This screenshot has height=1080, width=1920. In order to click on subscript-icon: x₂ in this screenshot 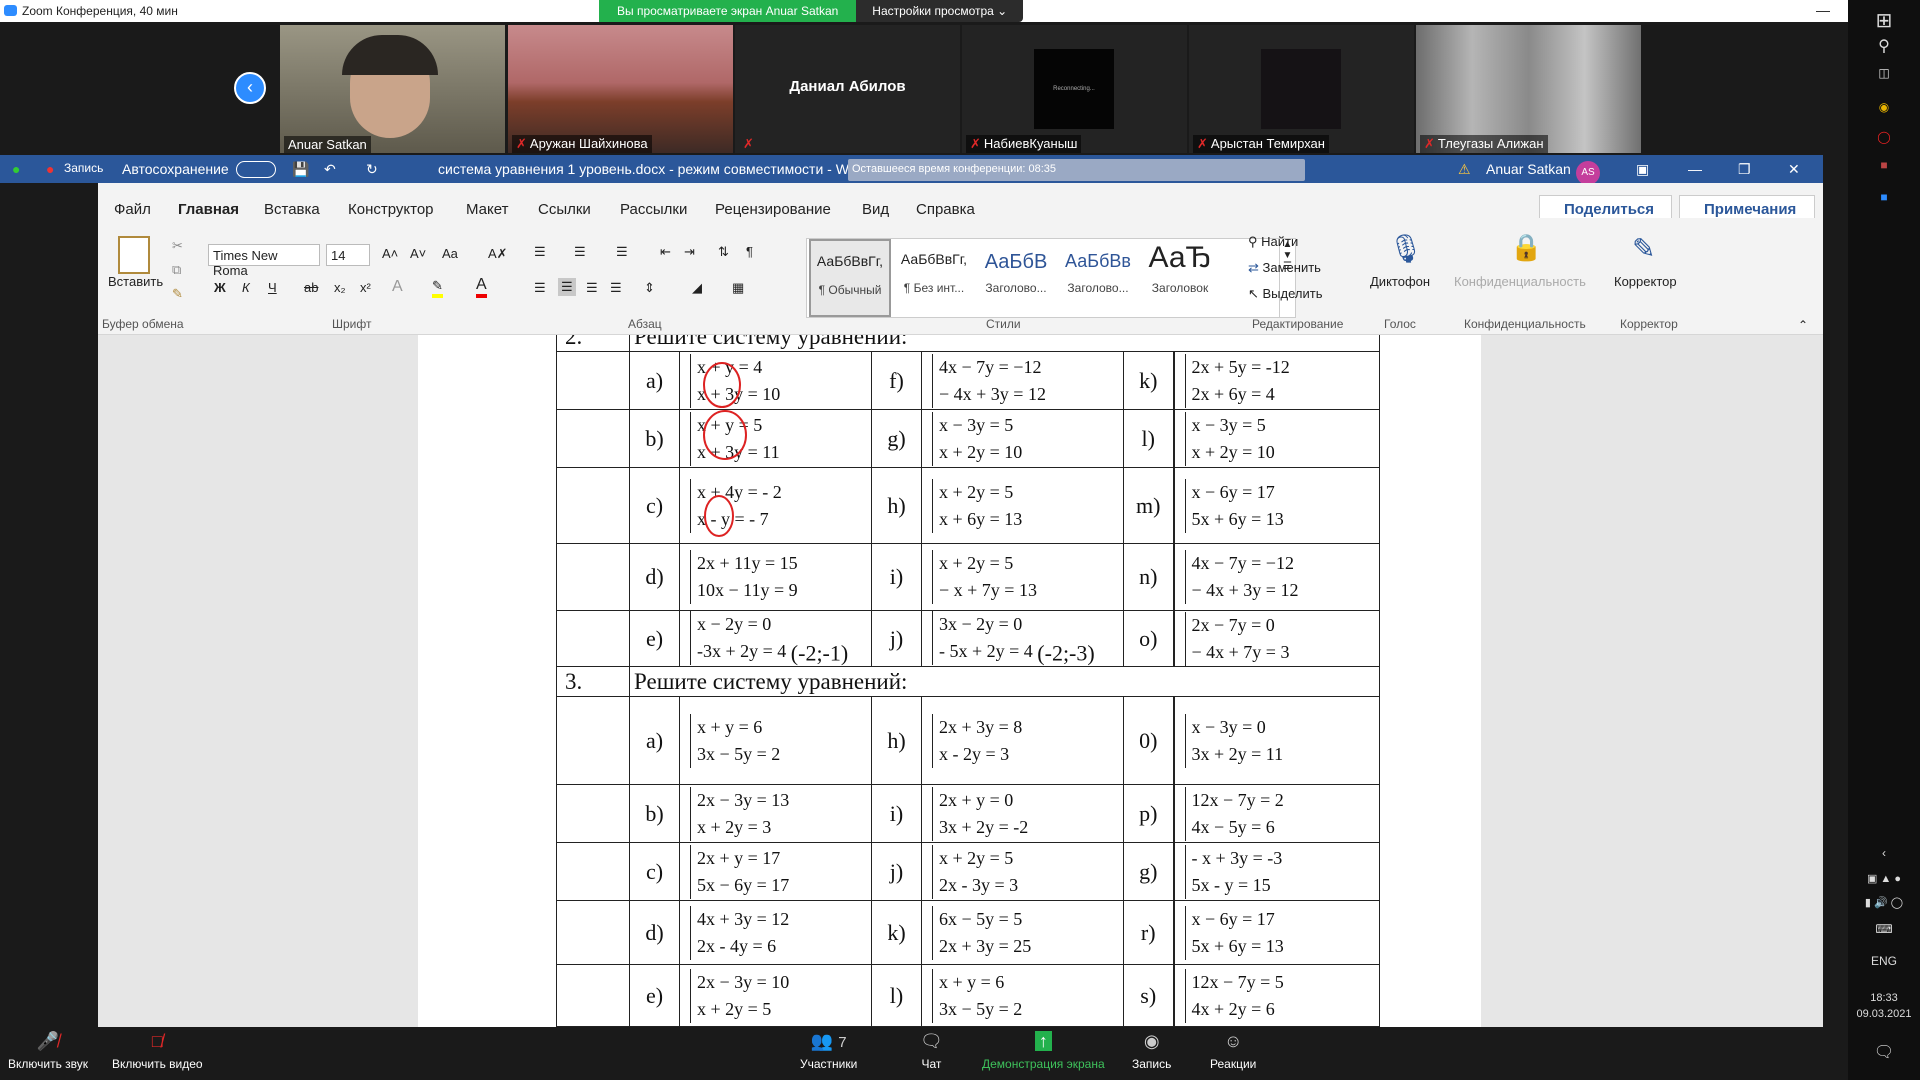, I will do `click(340, 287)`.